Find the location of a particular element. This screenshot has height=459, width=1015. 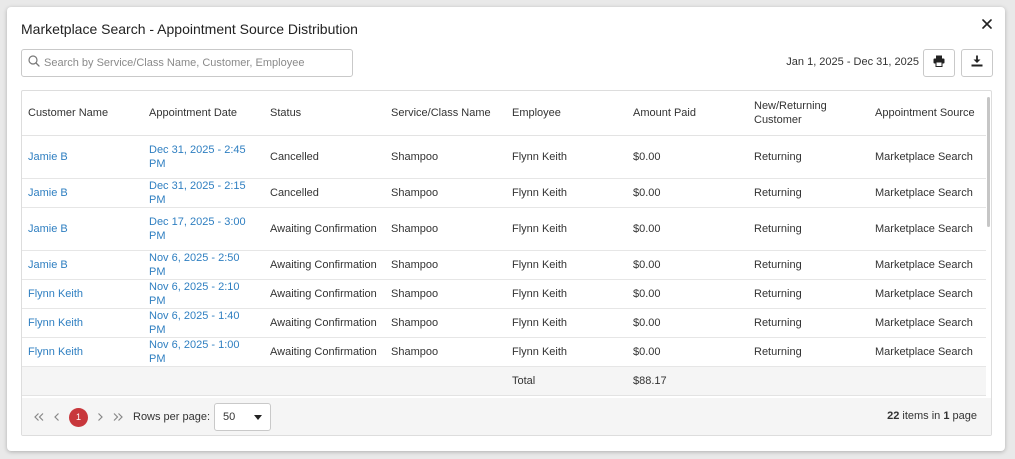

rows-per-page-label: Rows per page: is located at coordinates (172, 417).